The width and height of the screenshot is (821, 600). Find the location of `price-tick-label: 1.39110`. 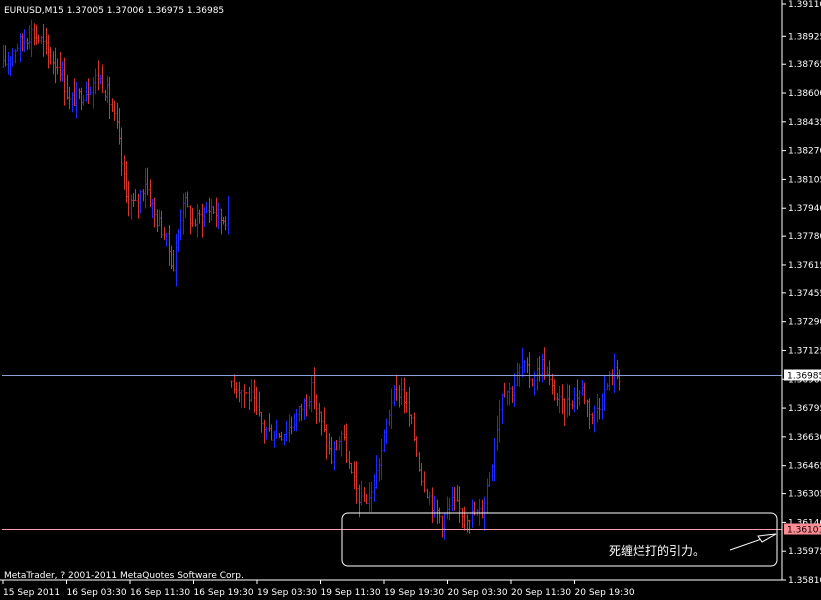

price-tick-label: 1.39110 is located at coordinates (804, 5).